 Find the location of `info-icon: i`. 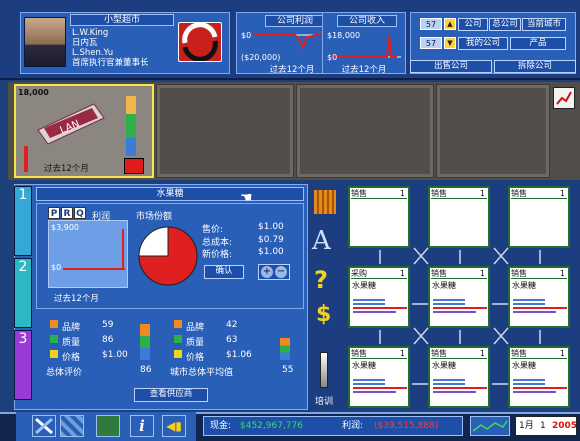

info-icon: i is located at coordinates (142, 426).